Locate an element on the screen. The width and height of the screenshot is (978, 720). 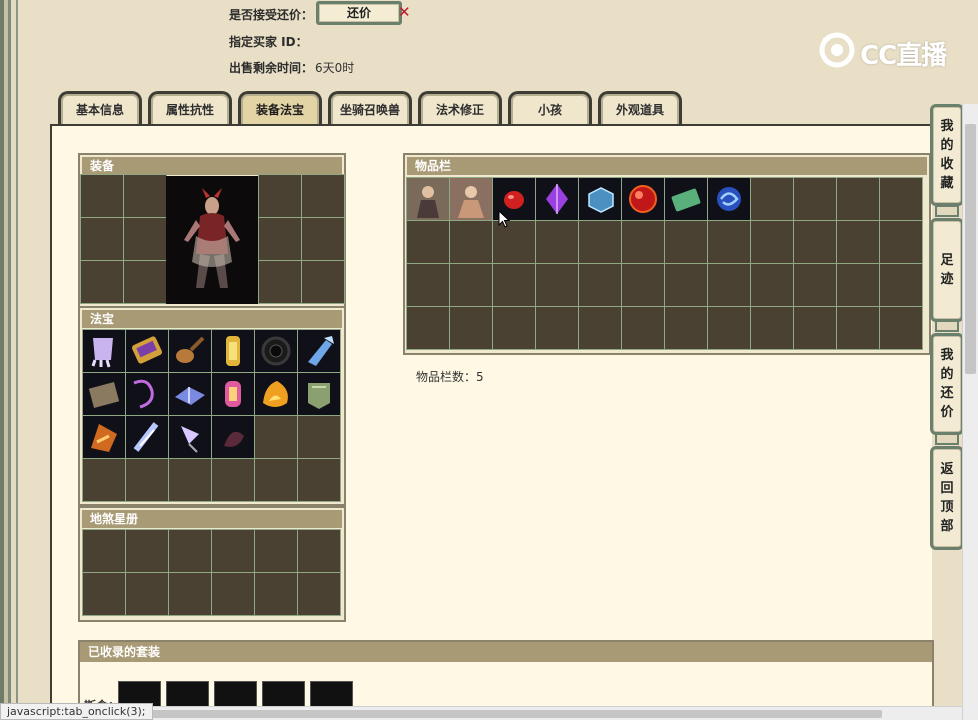
tab-mounts-pets: 坐骑召唤兽 is located at coordinates (370, 108).